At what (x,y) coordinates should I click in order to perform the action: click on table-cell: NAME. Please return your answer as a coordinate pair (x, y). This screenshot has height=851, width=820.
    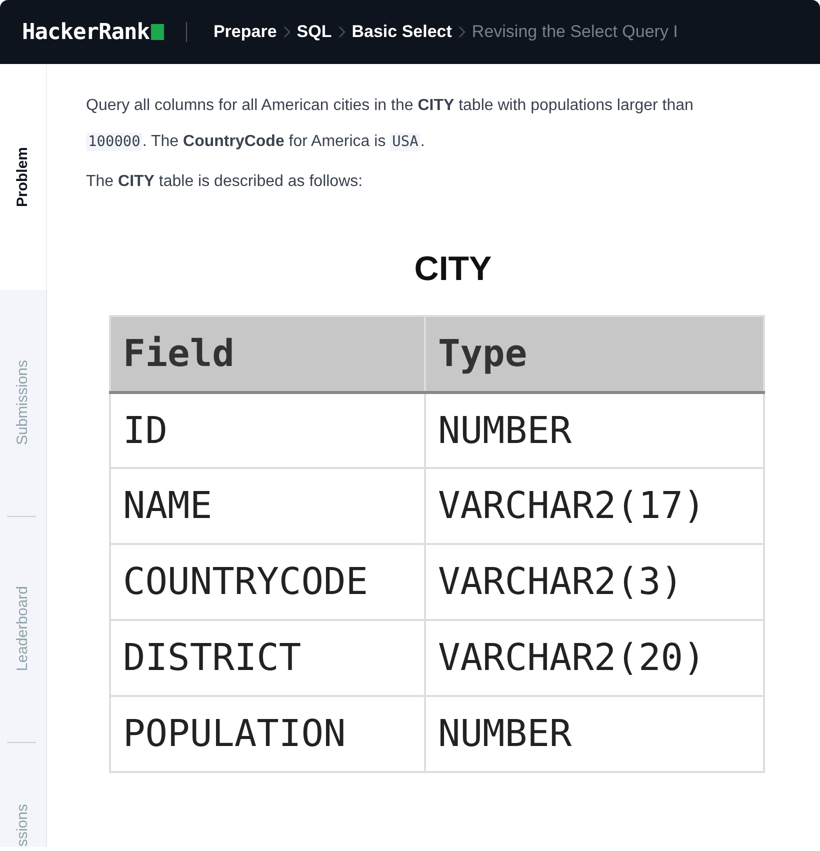
    Looking at the image, I should click on (267, 506).